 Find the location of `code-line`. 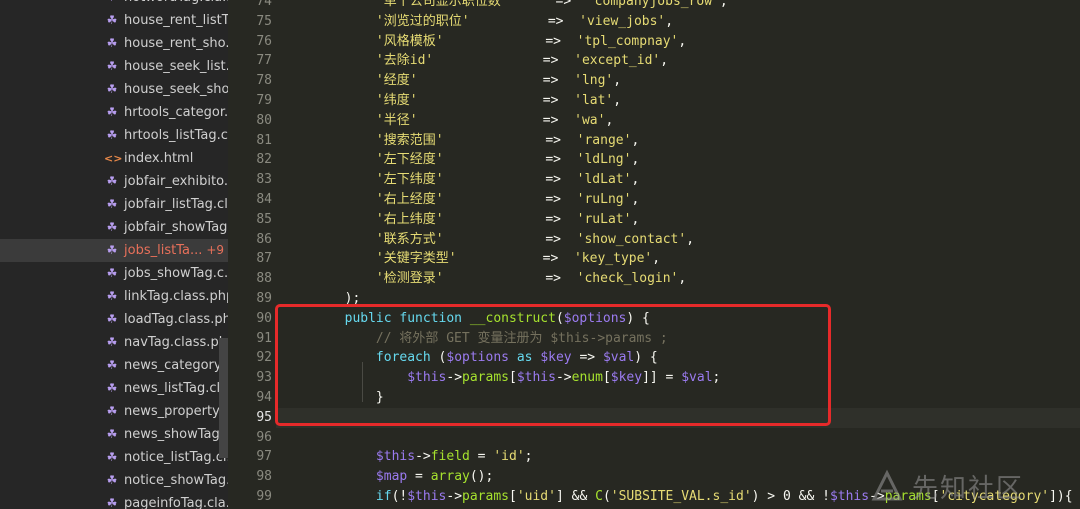

code-line is located at coordinates (678, 438).